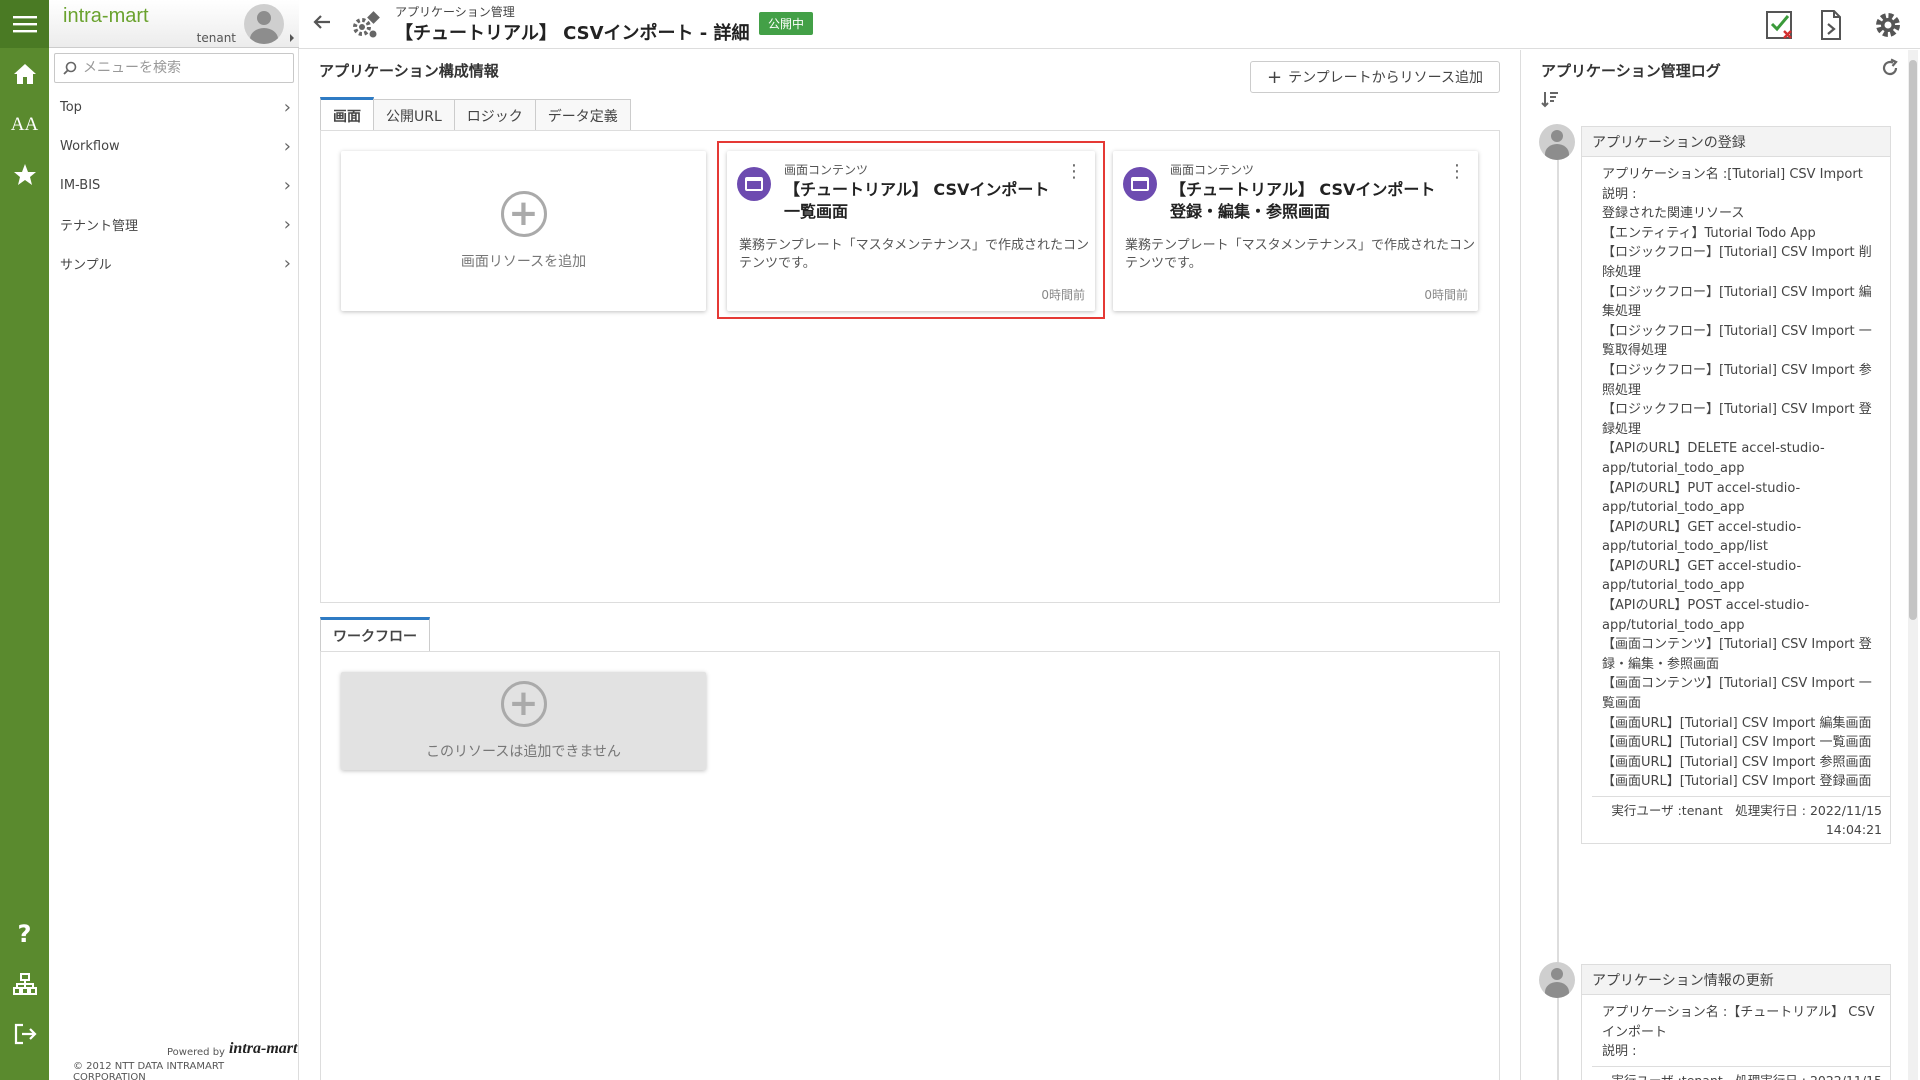 The width and height of the screenshot is (1920, 1080). I want to click on icon-rail: AA ?, so click(24, 540).